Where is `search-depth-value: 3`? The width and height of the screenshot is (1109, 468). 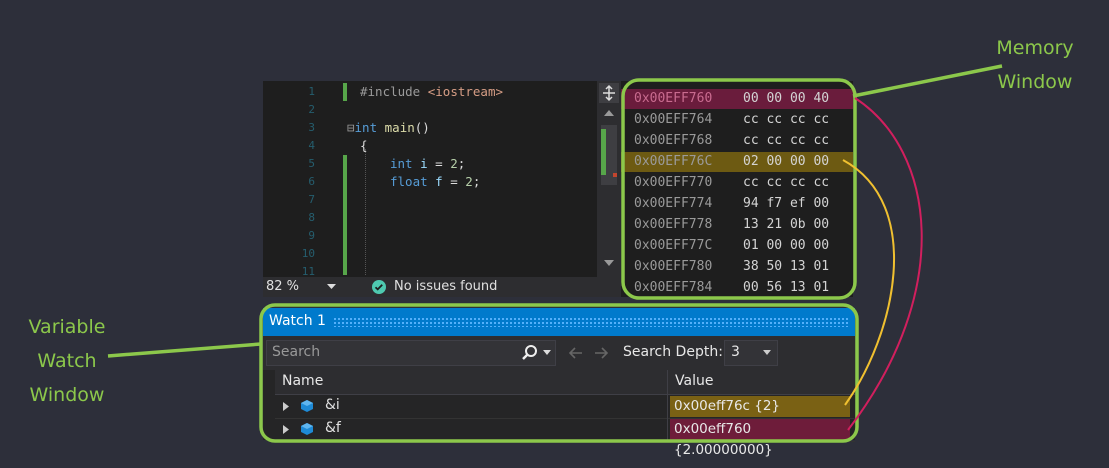
search-depth-value: 3 is located at coordinates (735, 352).